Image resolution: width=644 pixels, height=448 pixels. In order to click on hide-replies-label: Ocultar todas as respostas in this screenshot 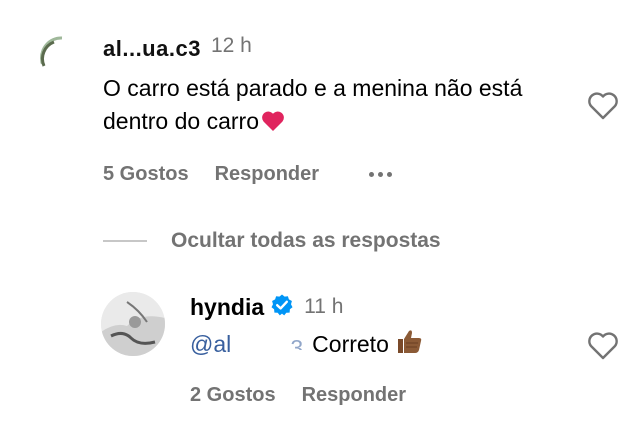, I will do `click(306, 240)`.